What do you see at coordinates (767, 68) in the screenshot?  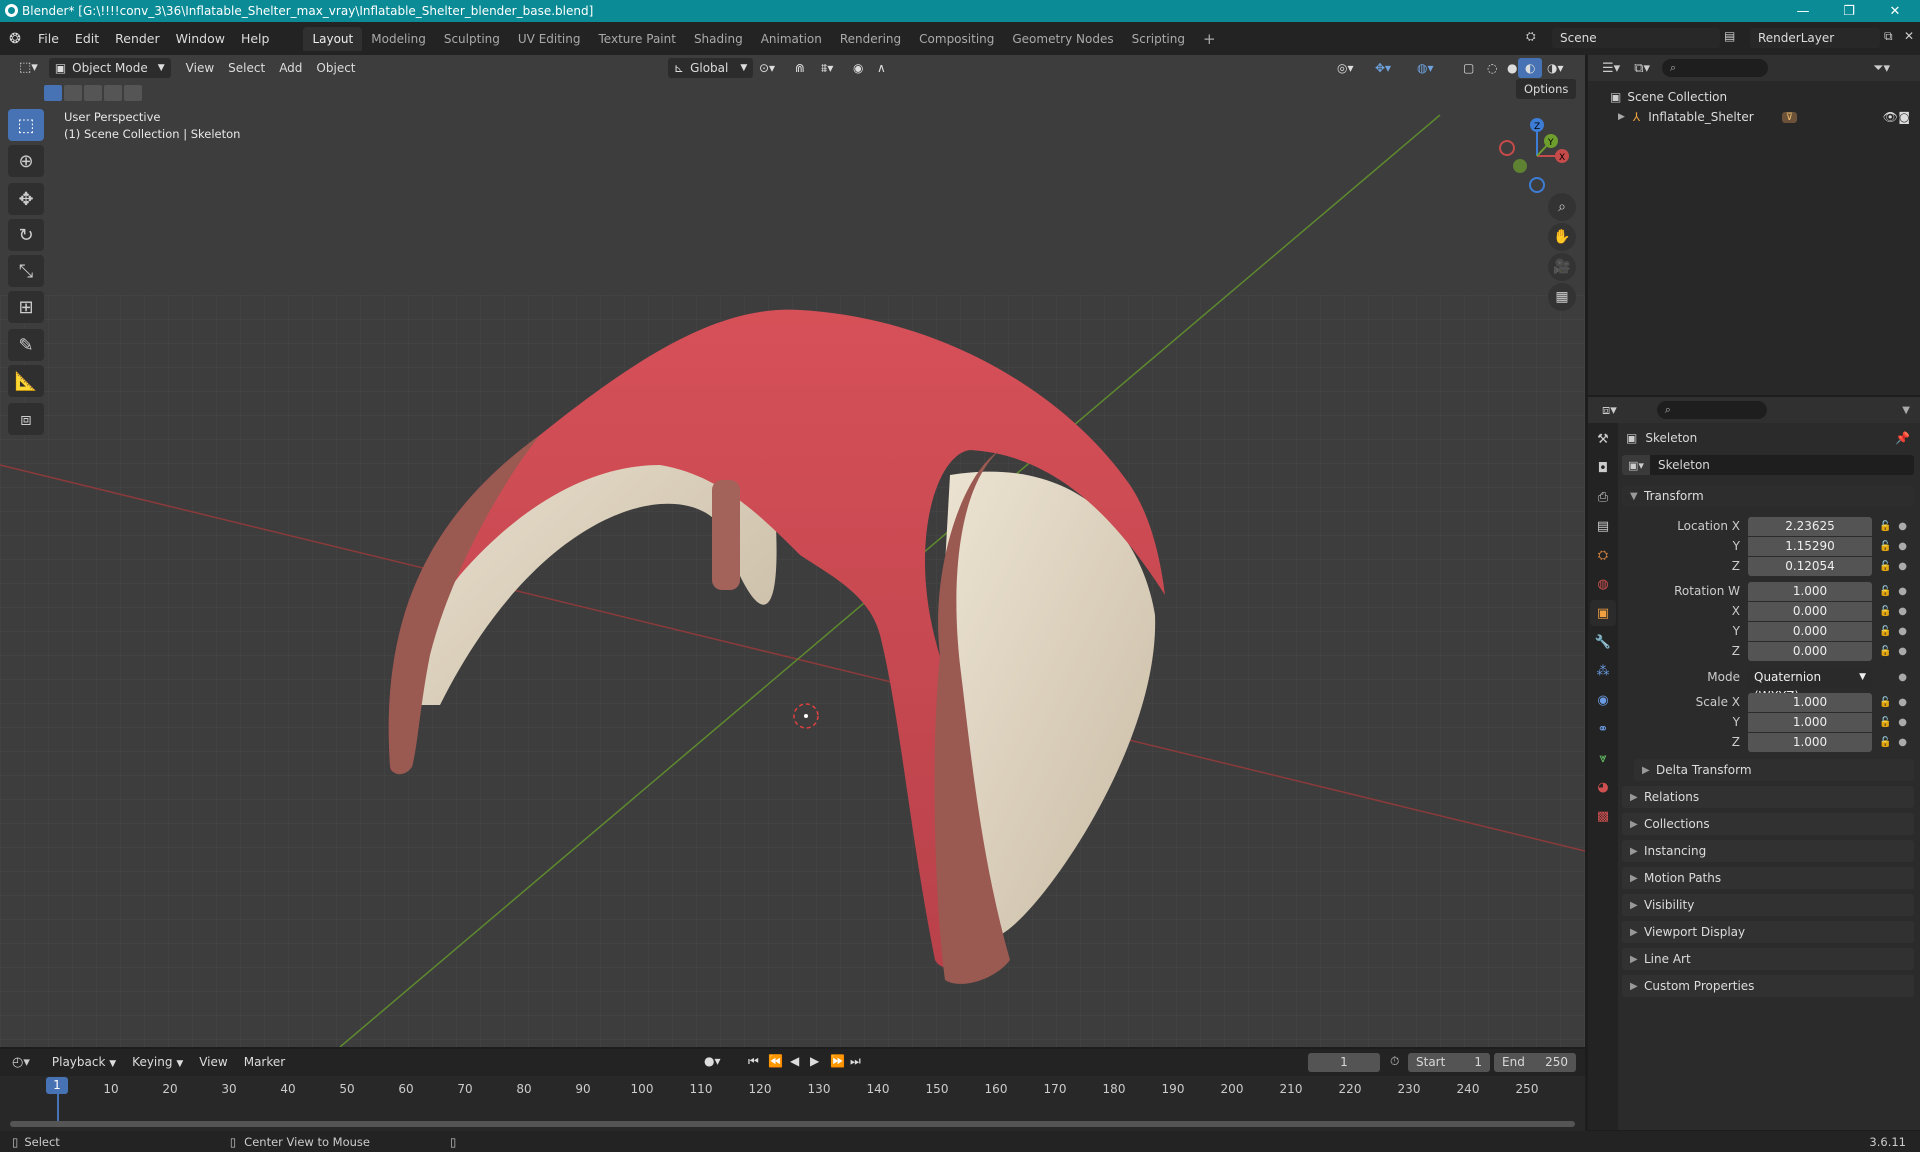 I see `pivot-icon: ⊙▾` at bounding box center [767, 68].